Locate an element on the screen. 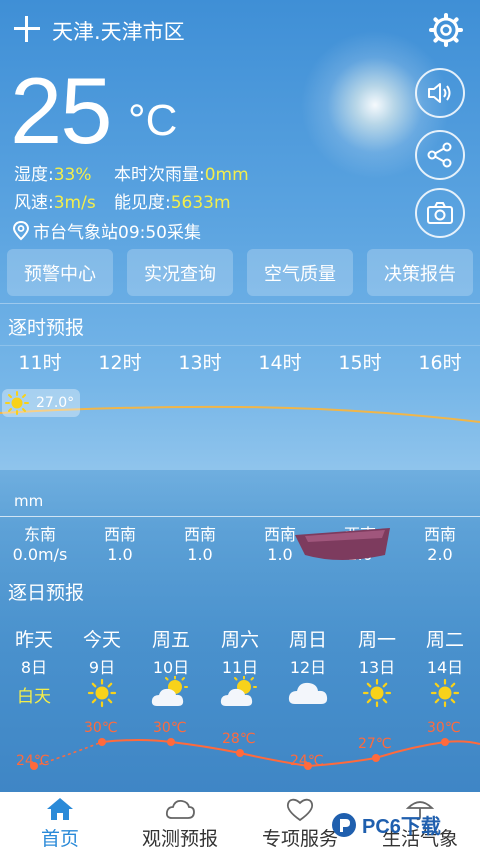  current-hour-temp-badge: 27.0° is located at coordinates (41, 403).